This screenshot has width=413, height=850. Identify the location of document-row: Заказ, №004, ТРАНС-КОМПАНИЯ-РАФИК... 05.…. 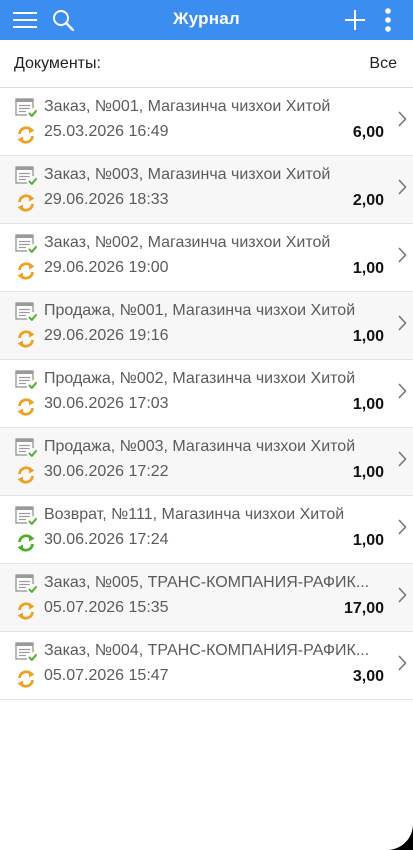
(206, 666).